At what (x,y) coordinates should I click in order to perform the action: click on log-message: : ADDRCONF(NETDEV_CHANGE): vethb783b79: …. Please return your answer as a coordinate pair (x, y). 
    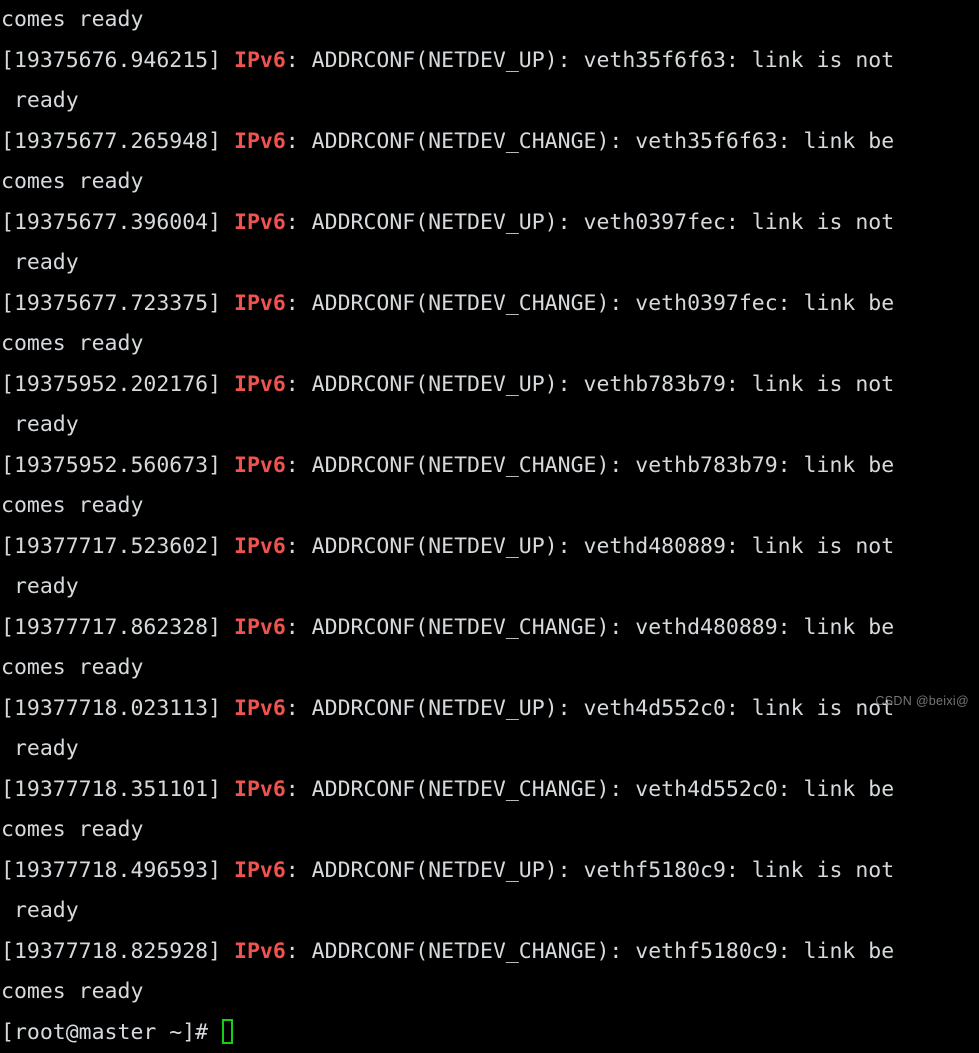
    Looking at the image, I should click on (590, 465).